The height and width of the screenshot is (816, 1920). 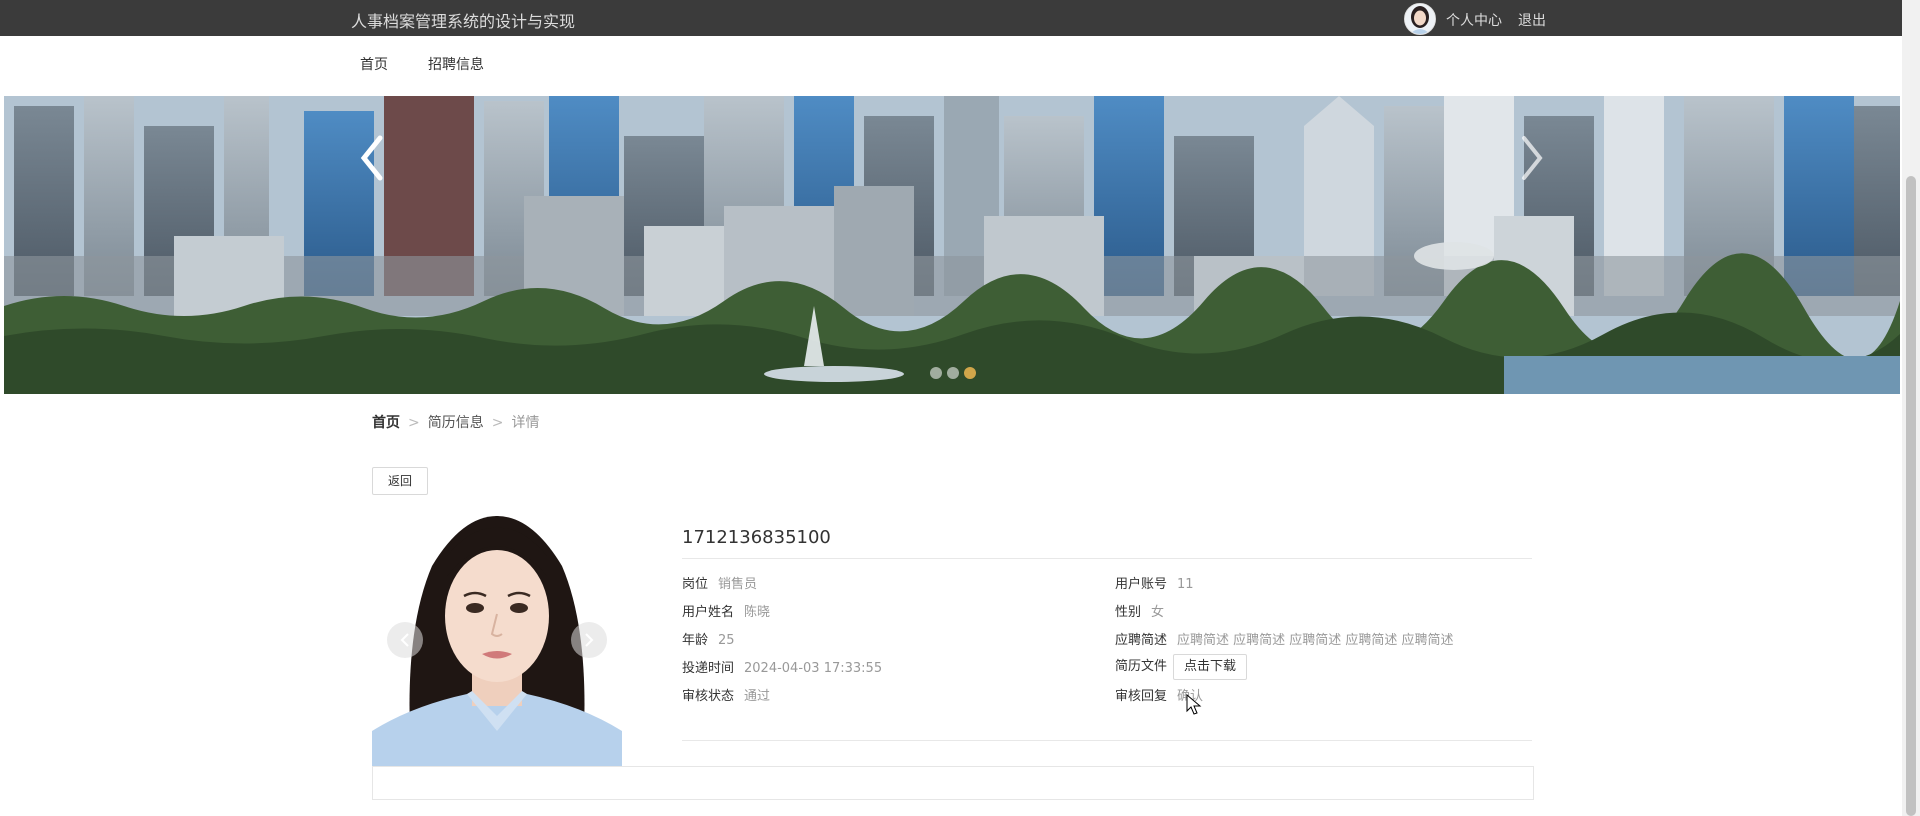 I want to click on breadcrumb-section: 简历信息, so click(x=456, y=423).